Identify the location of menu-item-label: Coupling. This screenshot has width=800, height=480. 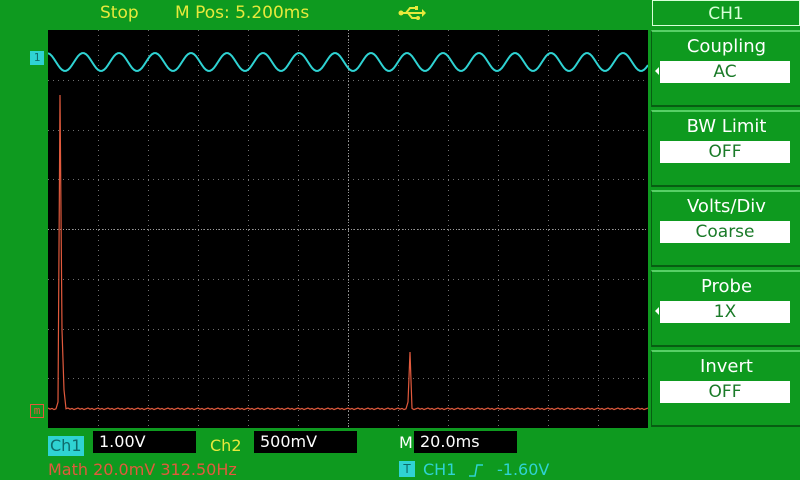
(726, 46).